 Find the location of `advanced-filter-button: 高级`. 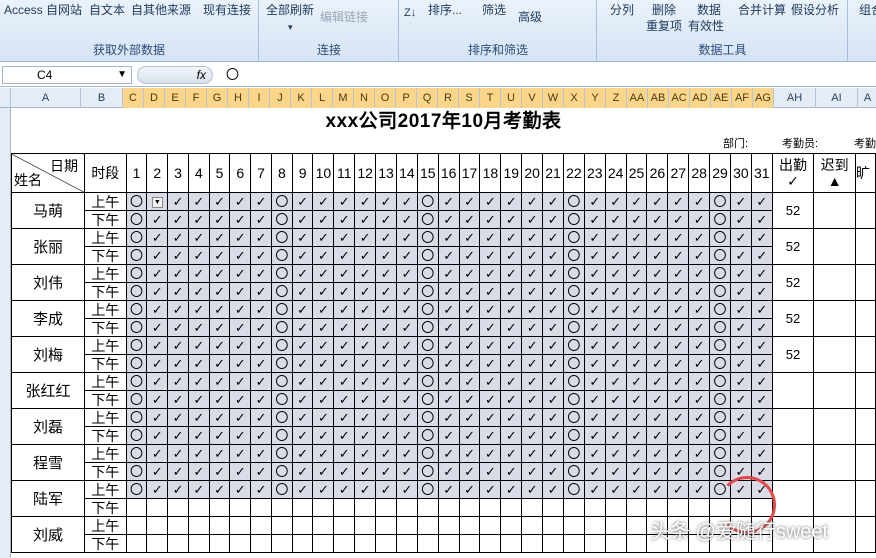

advanced-filter-button: 高级 is located at coordinates (530, 17).